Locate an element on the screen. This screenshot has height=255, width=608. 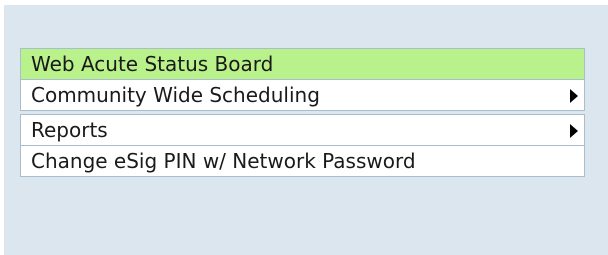
menu-item-label: Change eSig PIN w/ Network Password is located at coordinates (223, 161).